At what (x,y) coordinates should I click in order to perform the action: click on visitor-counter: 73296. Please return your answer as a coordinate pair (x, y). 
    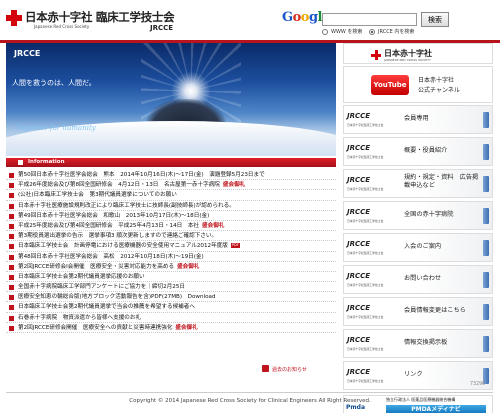
    Looking at the image, I should click on (478, 384).